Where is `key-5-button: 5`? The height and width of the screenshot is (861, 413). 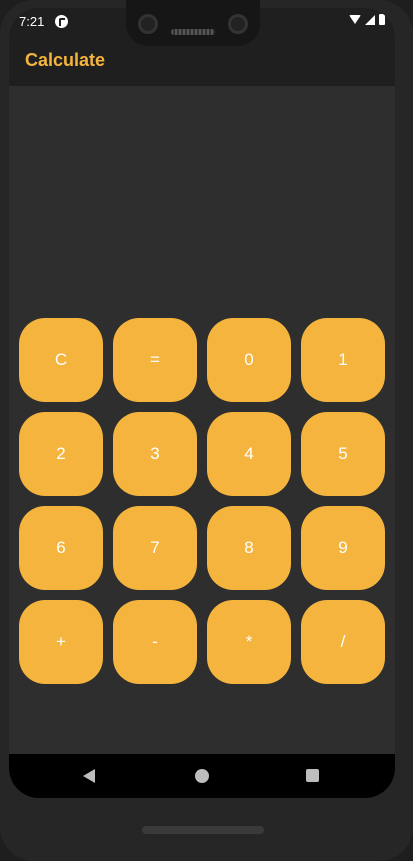 key-5-button: 5 is located at coordinates (343, 454).